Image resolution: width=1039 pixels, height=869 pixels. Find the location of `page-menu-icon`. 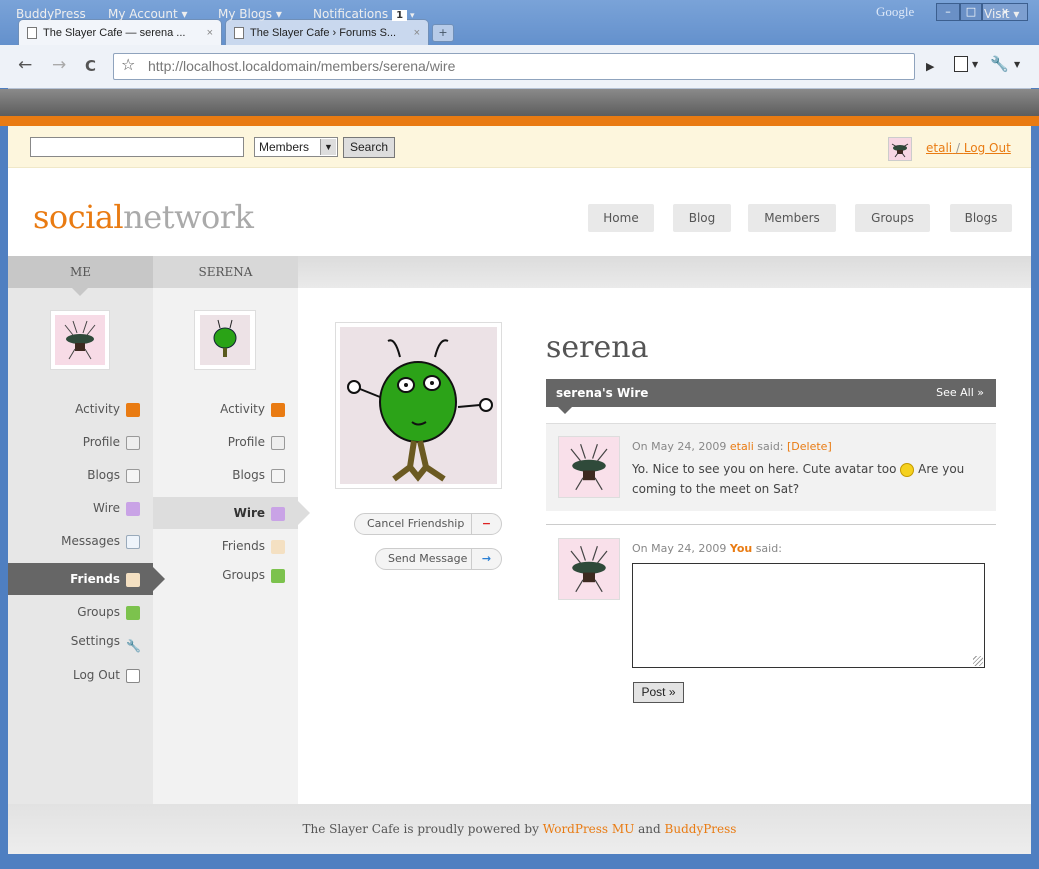

page-menu-icon is located at coordinates (961, 64).